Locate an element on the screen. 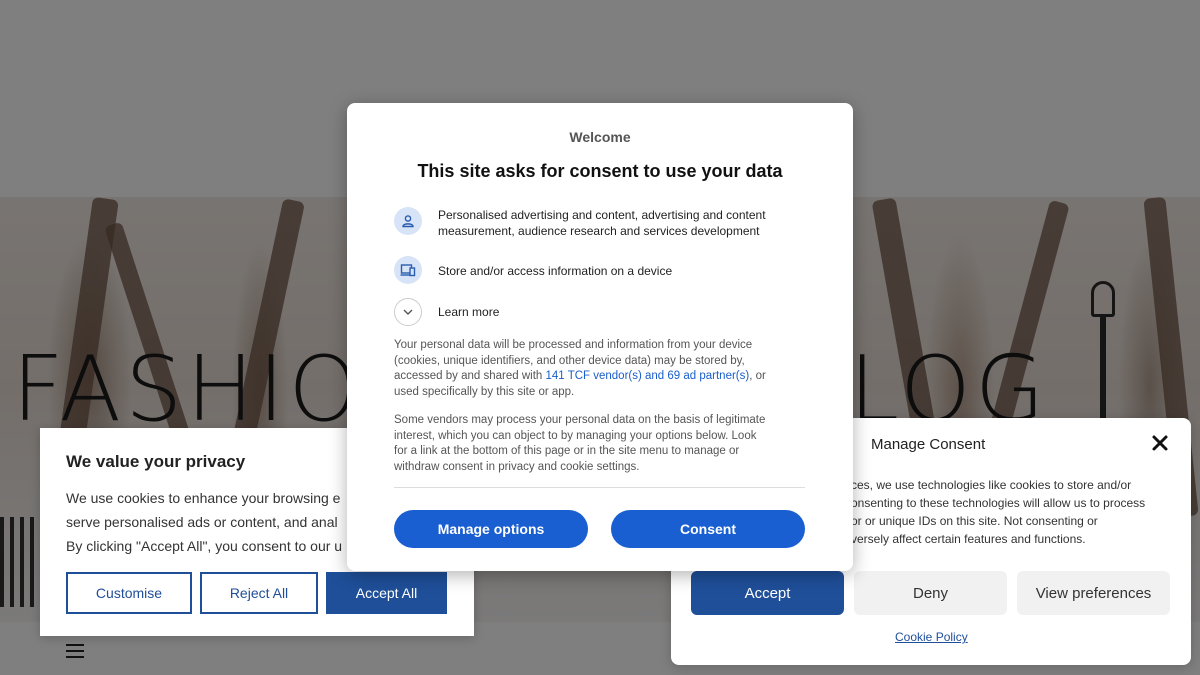 This screenshot has height=675, width=1200. device-icon is located at coordinates (408, 270).